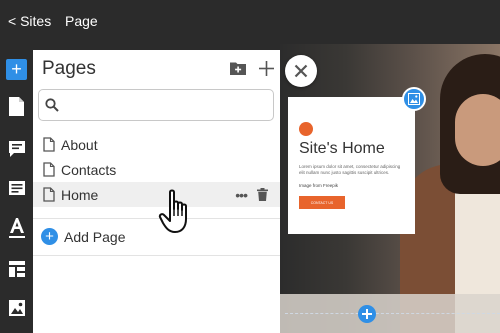  I want to click on pages-rail-button, so click(16, 106).